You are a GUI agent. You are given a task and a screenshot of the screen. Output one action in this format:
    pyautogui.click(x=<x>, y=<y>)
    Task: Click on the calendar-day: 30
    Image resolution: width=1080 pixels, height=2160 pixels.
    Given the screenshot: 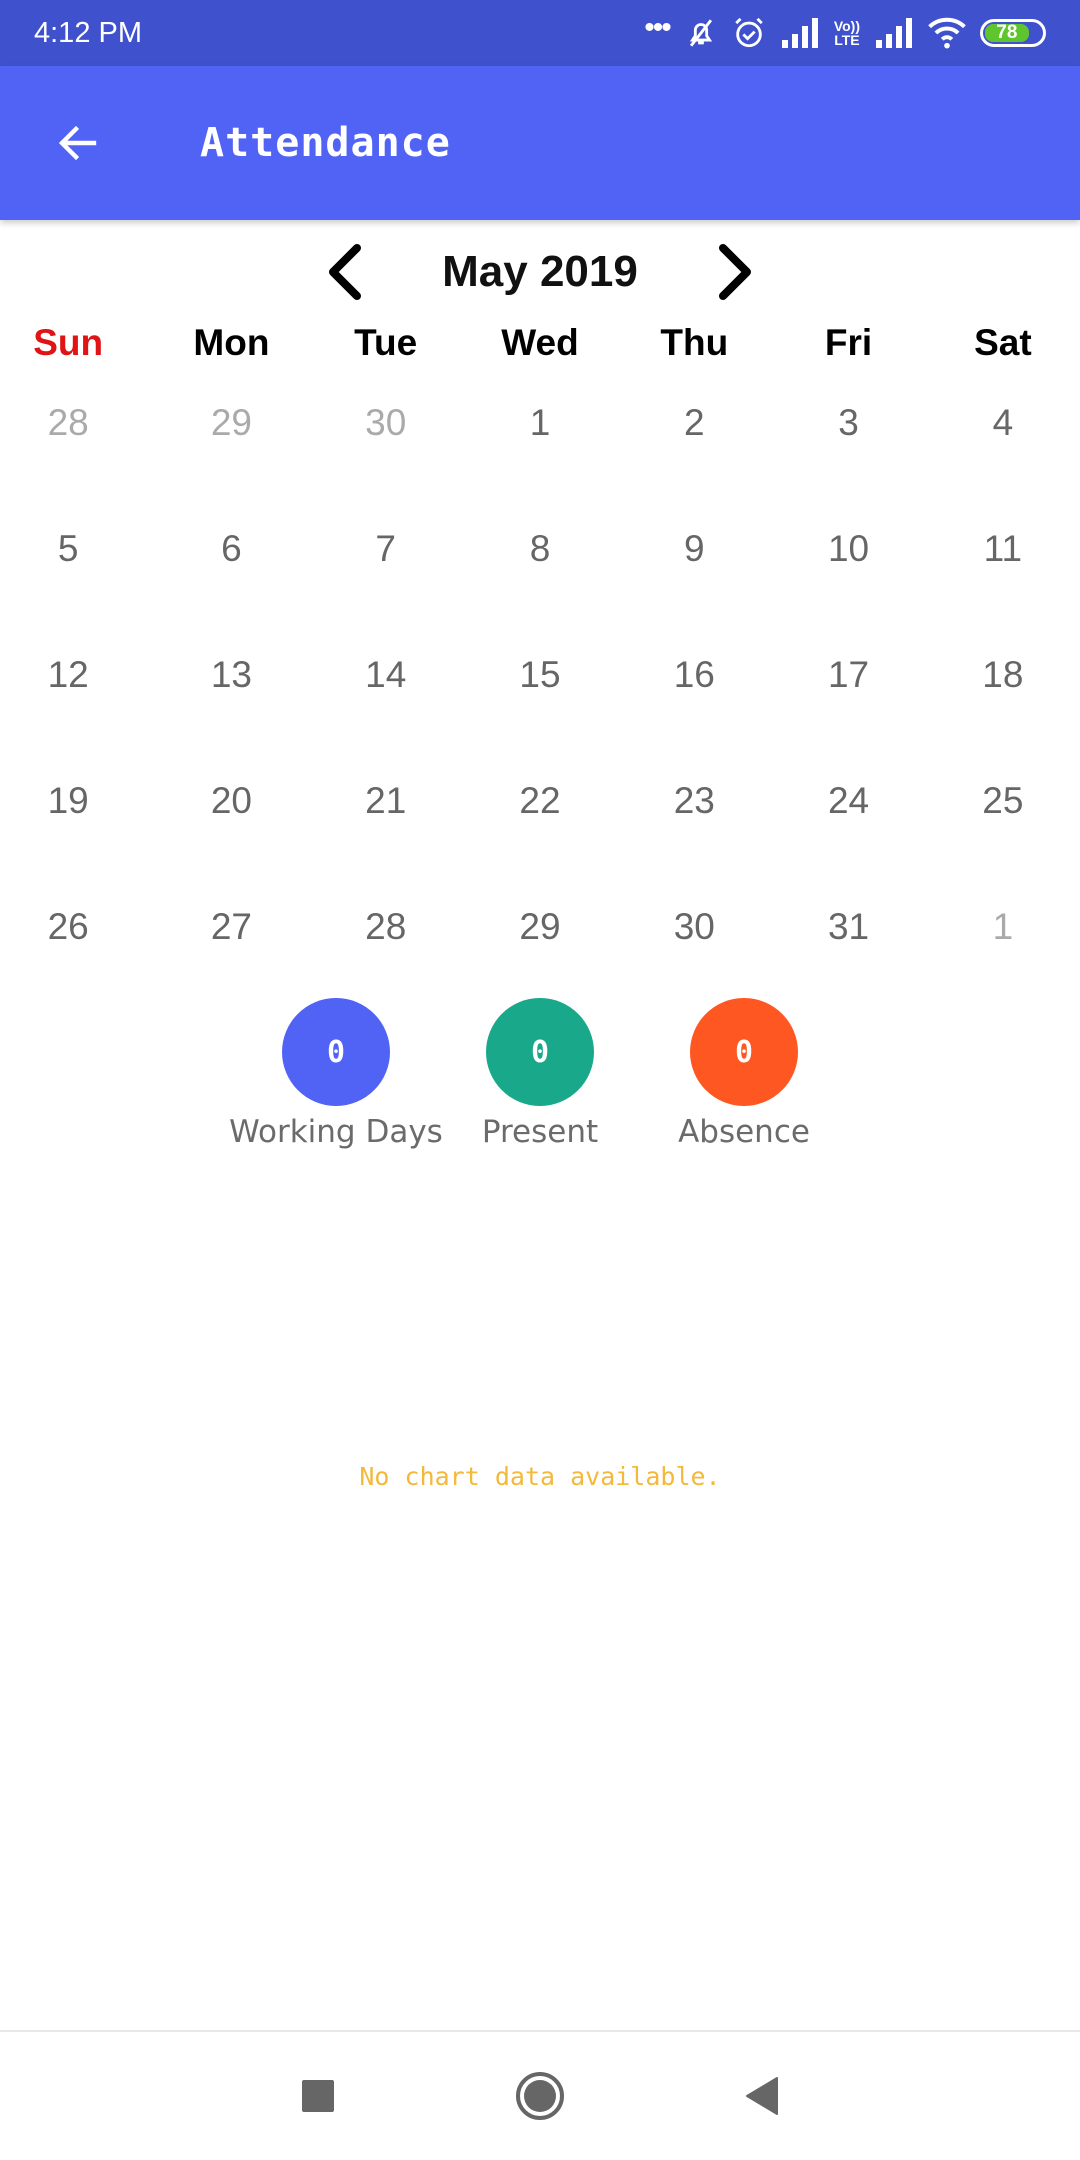 What is the action you would take?
    pyautogui.click(x=694, y=927)
    